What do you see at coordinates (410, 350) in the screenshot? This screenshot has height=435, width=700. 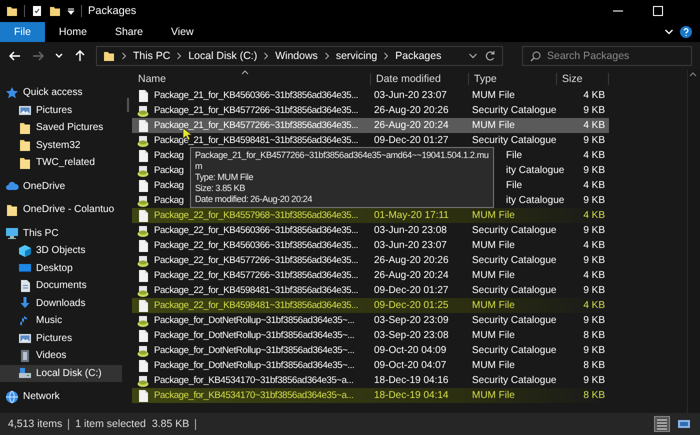 I see `date-modified: 09-Oct-20 04:09` at bounding box center [410, 350].